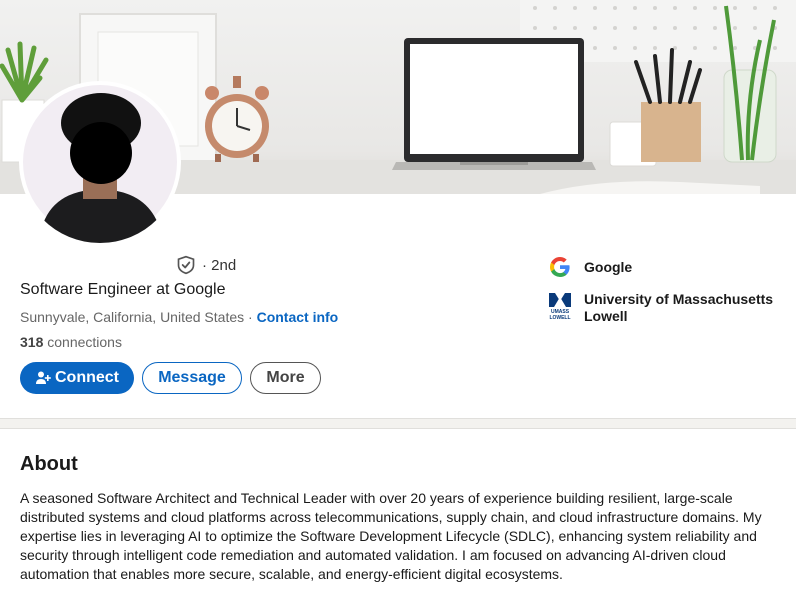  Describe the element at coordinates (298, 317) in the screenshot. I see `contact-info-link: Contact info` at that location.